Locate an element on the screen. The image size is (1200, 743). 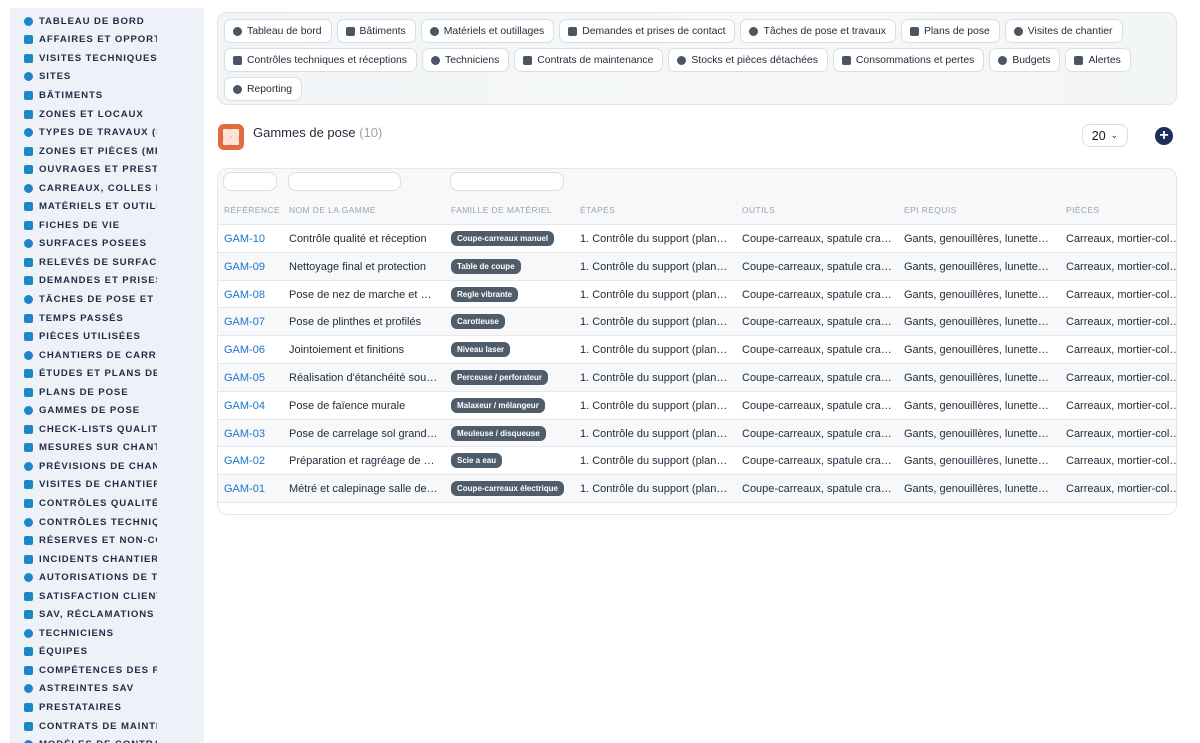
nav-chip: Visites de chantier is located at coordinates (1063, 31).